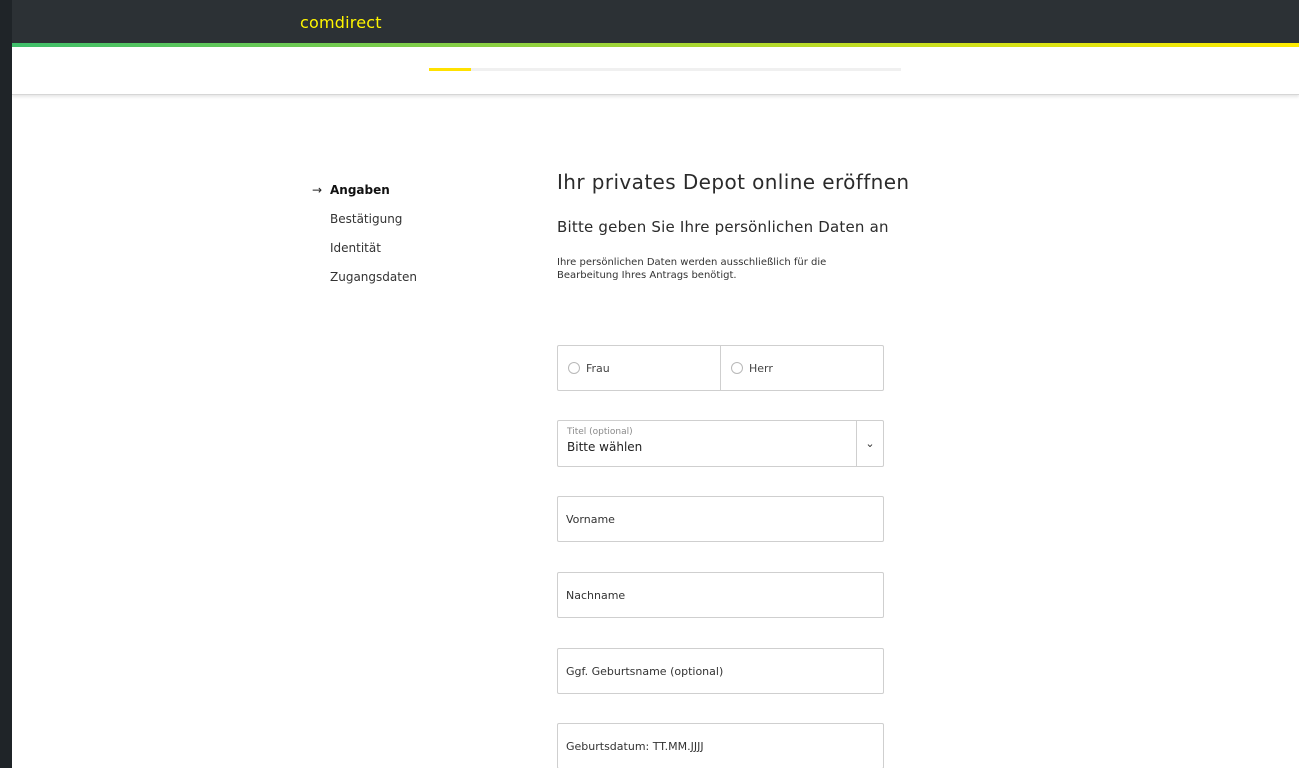 The height and width of the screenshot is (768, 1299). Describe the element at coordinates (360, 189) in the screenshot. I see `step-label: Angaben` at that location.